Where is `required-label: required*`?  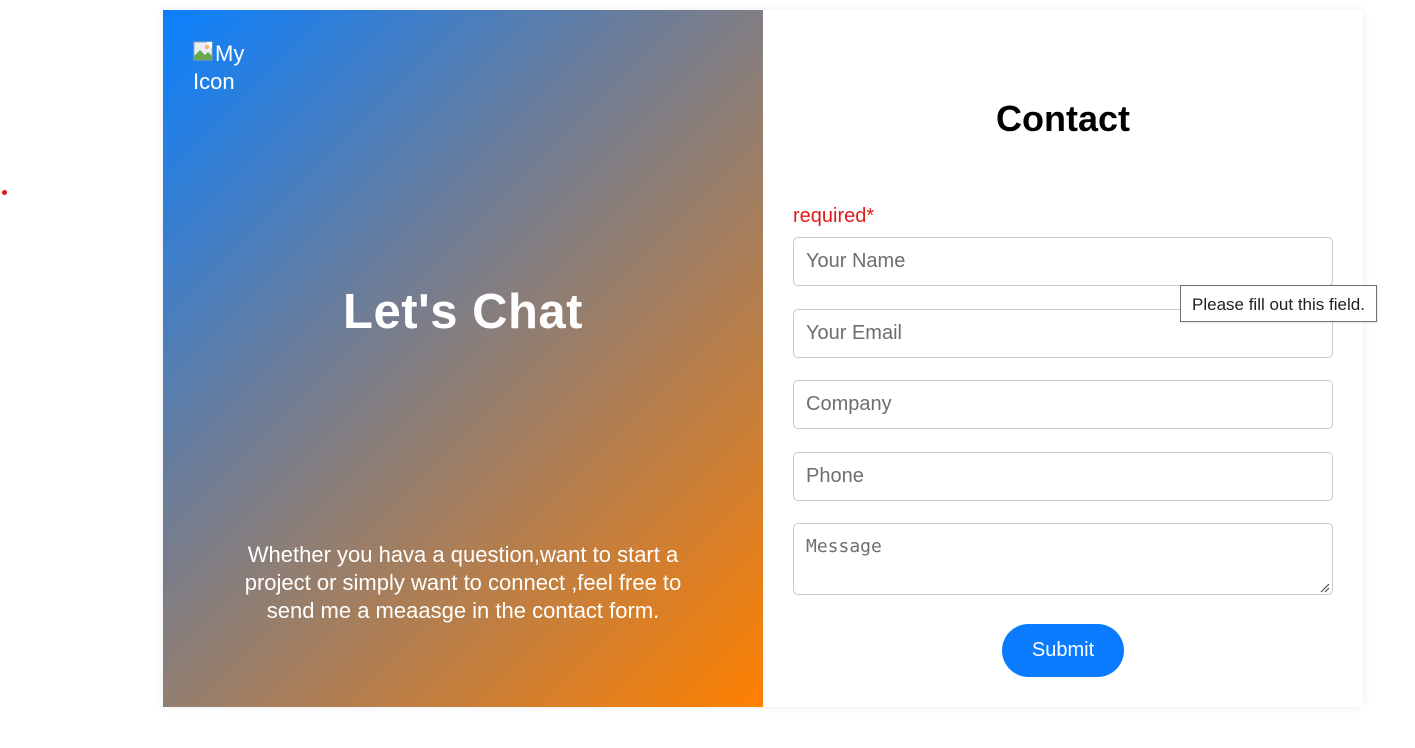 required-label: required* is located at coordinates (834, 216).